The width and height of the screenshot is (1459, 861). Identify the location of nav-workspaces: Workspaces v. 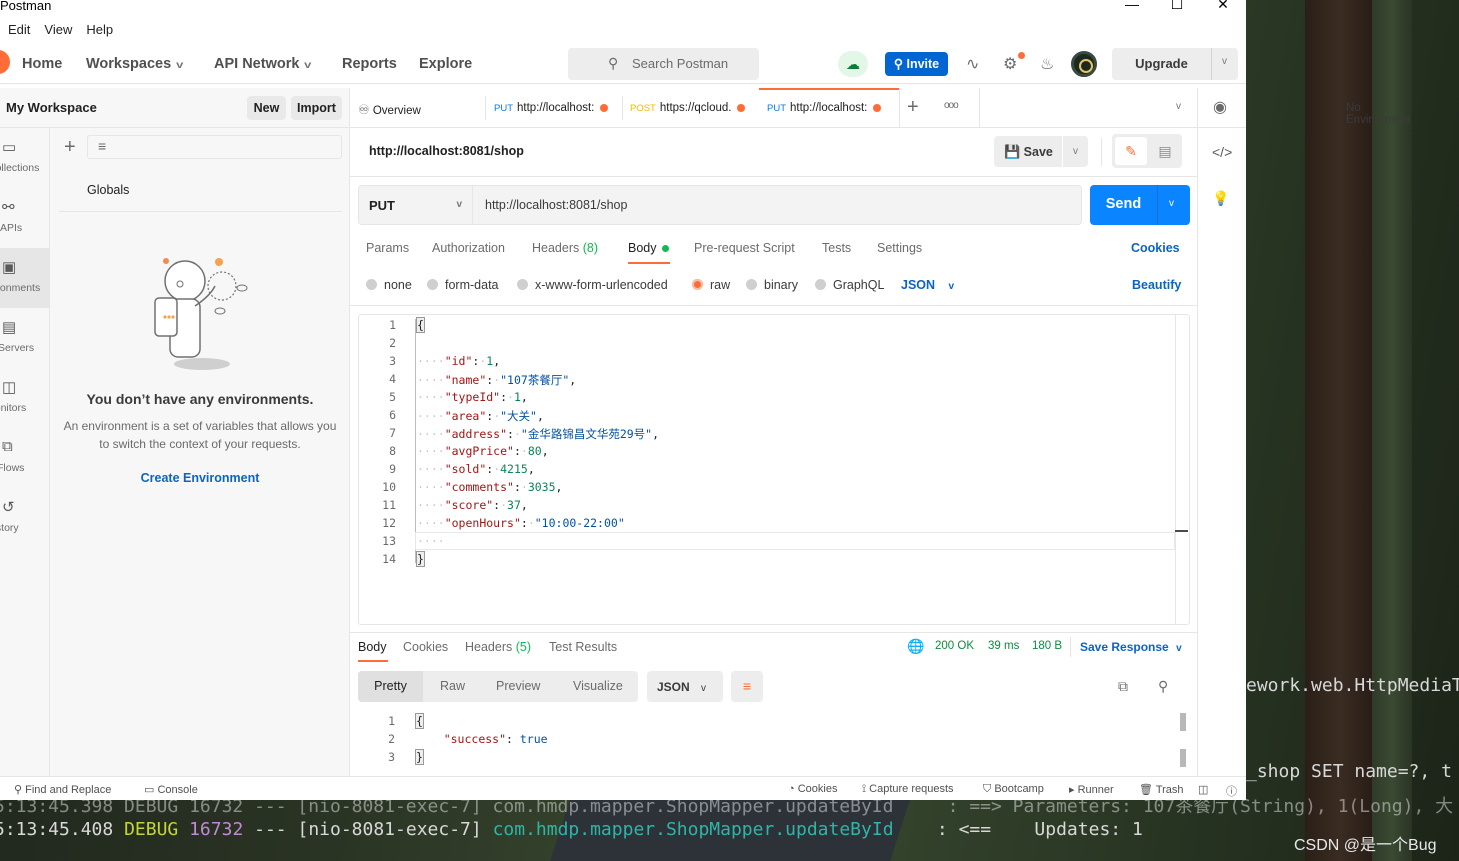
(135, 64).